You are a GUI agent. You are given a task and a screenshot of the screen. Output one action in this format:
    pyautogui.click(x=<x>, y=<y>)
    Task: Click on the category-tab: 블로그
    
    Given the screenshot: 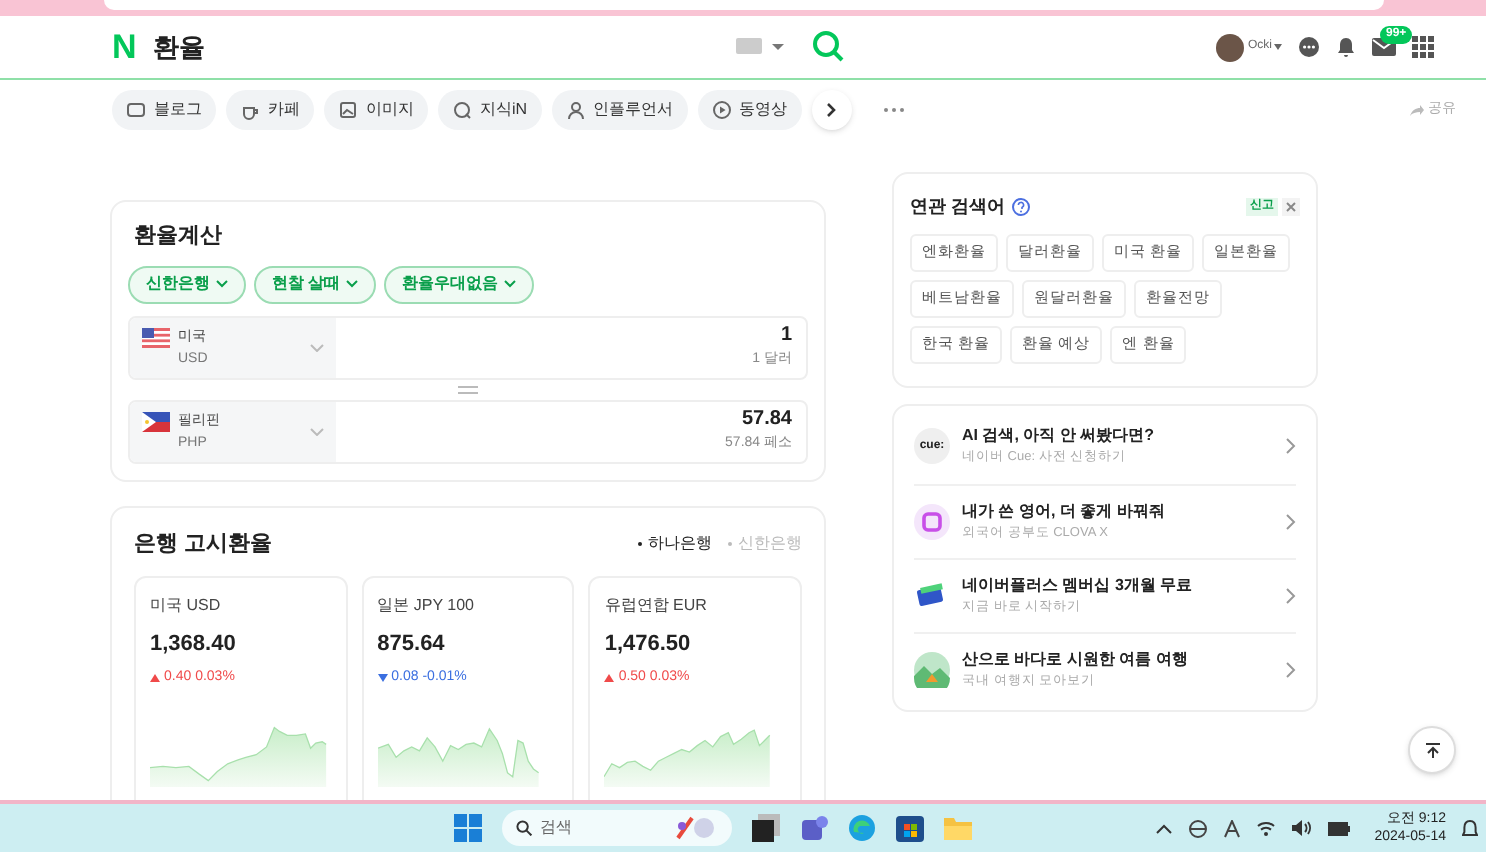 What is the action you would take?
    pyautogui.click(x=164, y=110)
    